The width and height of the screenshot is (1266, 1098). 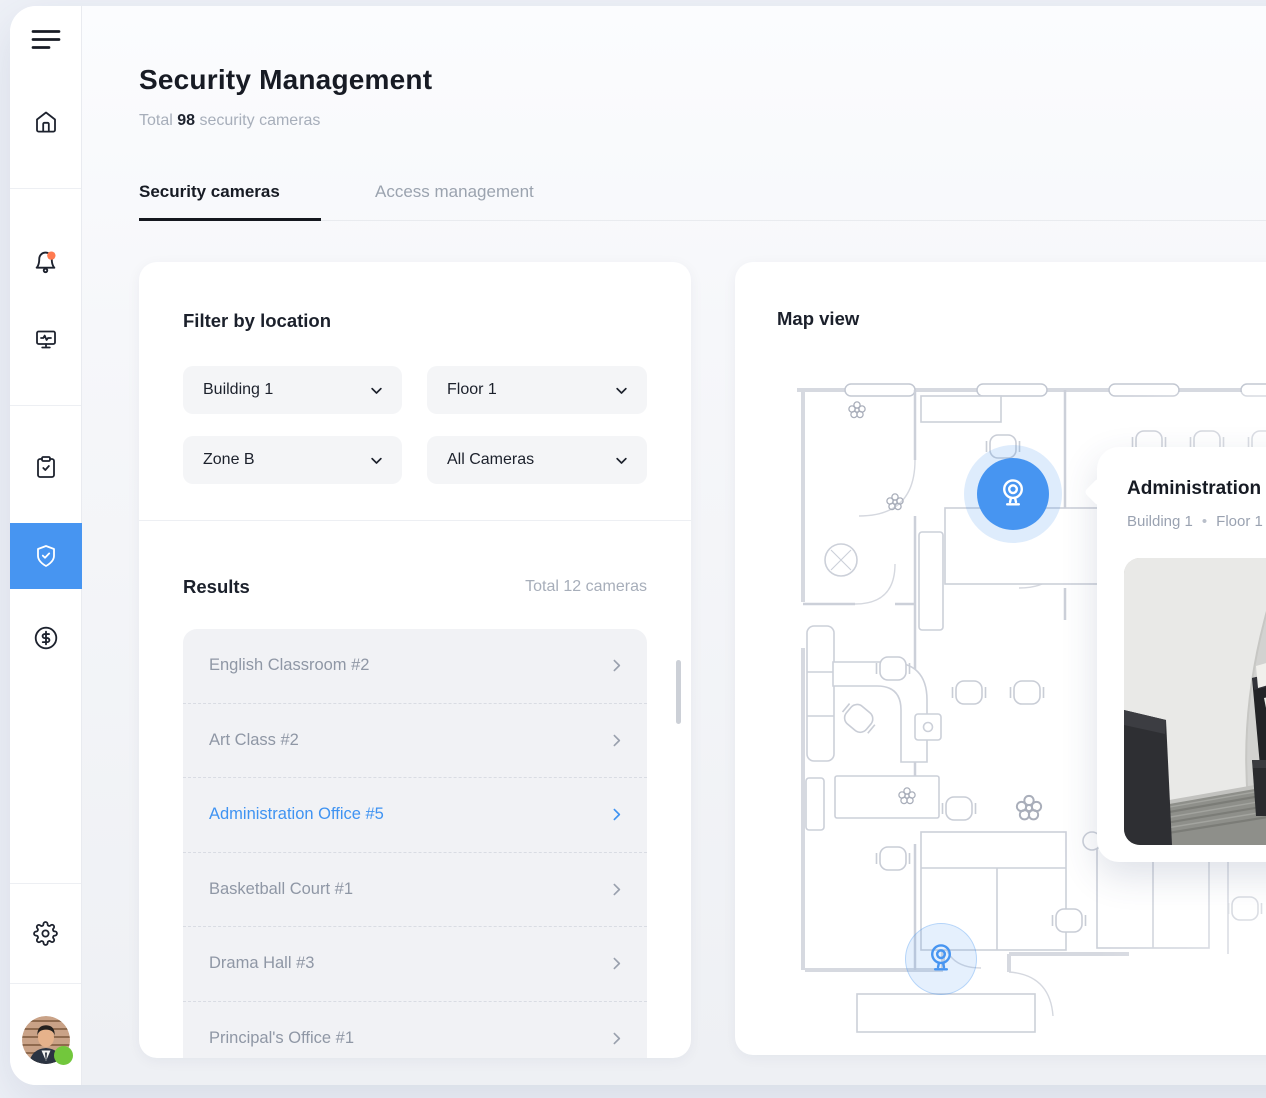 What do you see at coordinates (63, 1055) in the screenshot?
I see `online-status-dot` at bounding box center [63, 1055].